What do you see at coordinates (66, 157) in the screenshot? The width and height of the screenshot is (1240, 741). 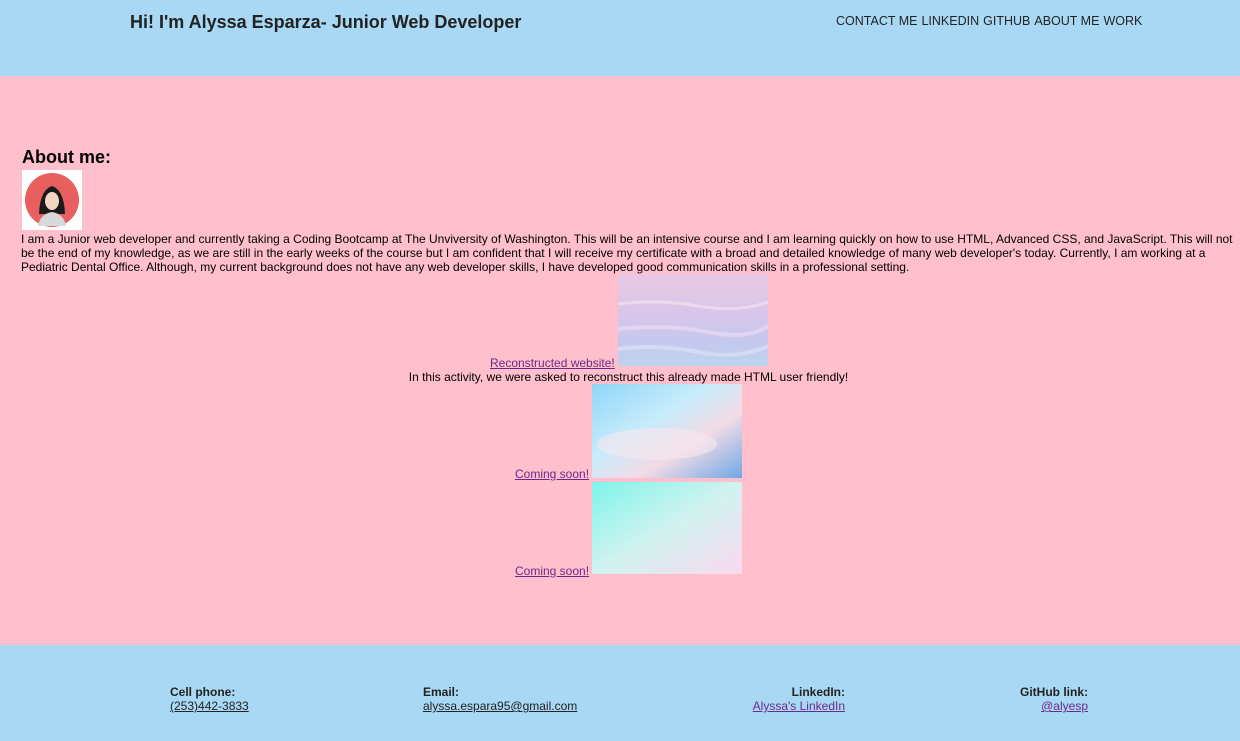 I see `about-heading: About me:` at bounding box center [66, 157].